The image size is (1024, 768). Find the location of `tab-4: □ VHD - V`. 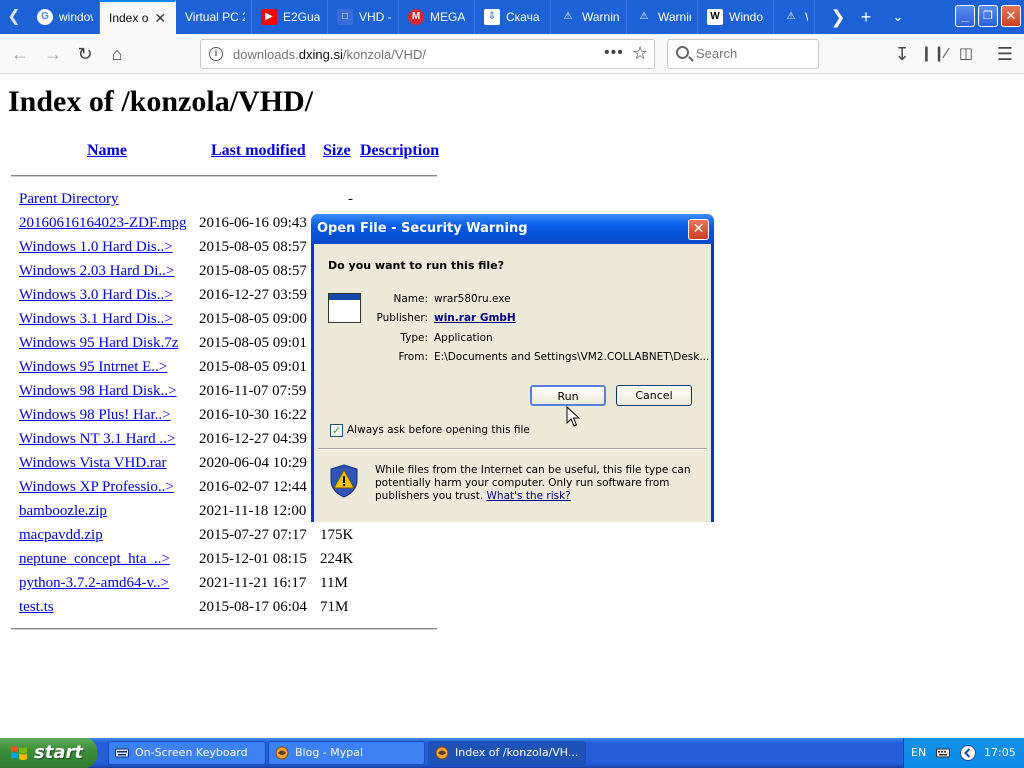

tab-4: □ VHD - V is located at coordinates (363, 17).